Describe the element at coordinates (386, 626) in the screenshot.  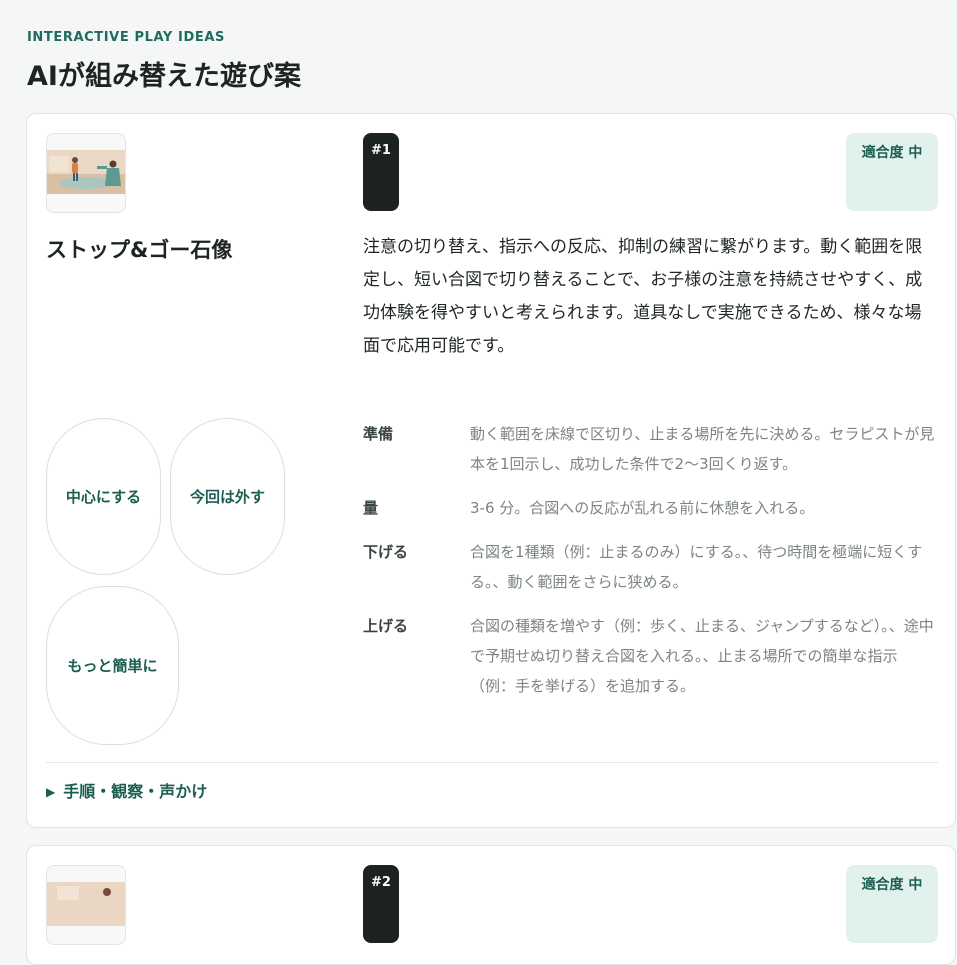
I see `detail-term: 上げる` at that location.